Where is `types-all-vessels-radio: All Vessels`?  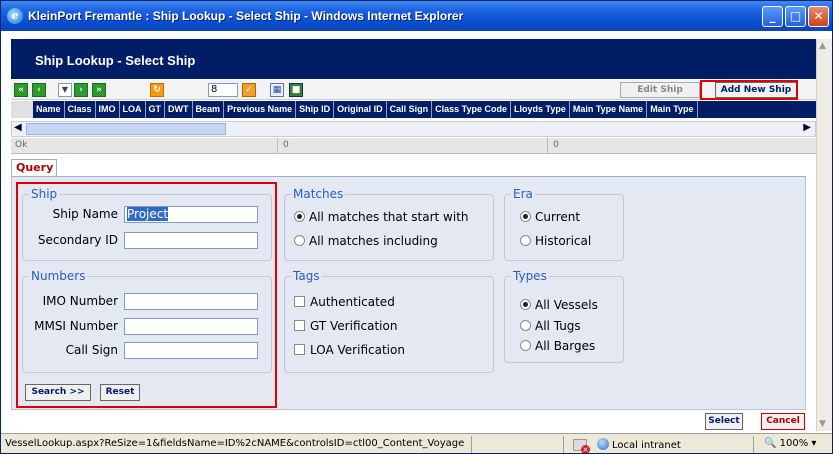 types-all-vessels-radio: All Vessels is located at coordinates (559, 305).